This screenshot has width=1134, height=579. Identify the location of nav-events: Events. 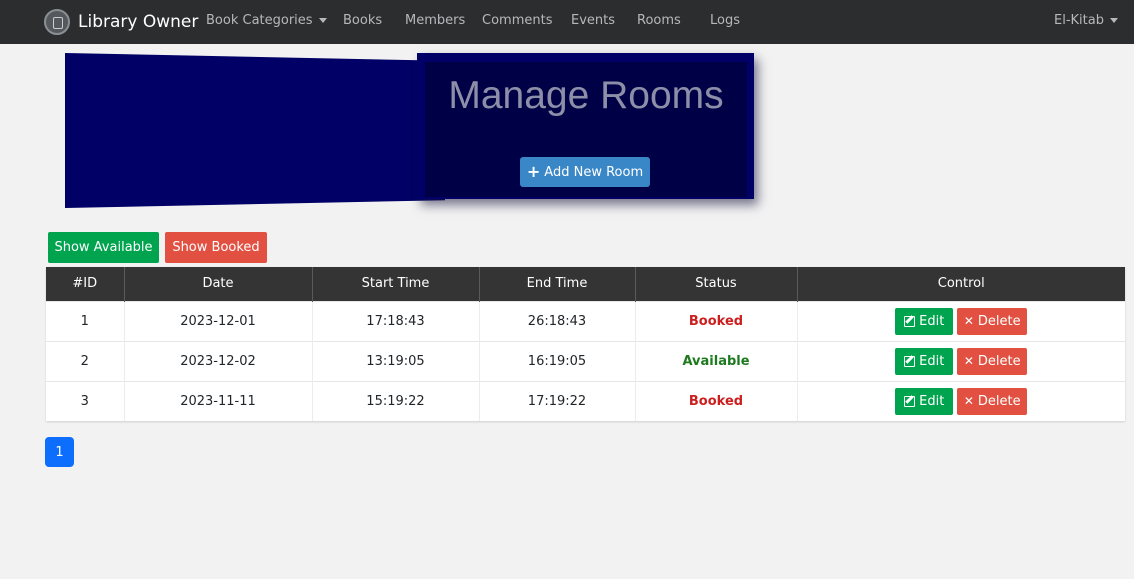
(593, 20).